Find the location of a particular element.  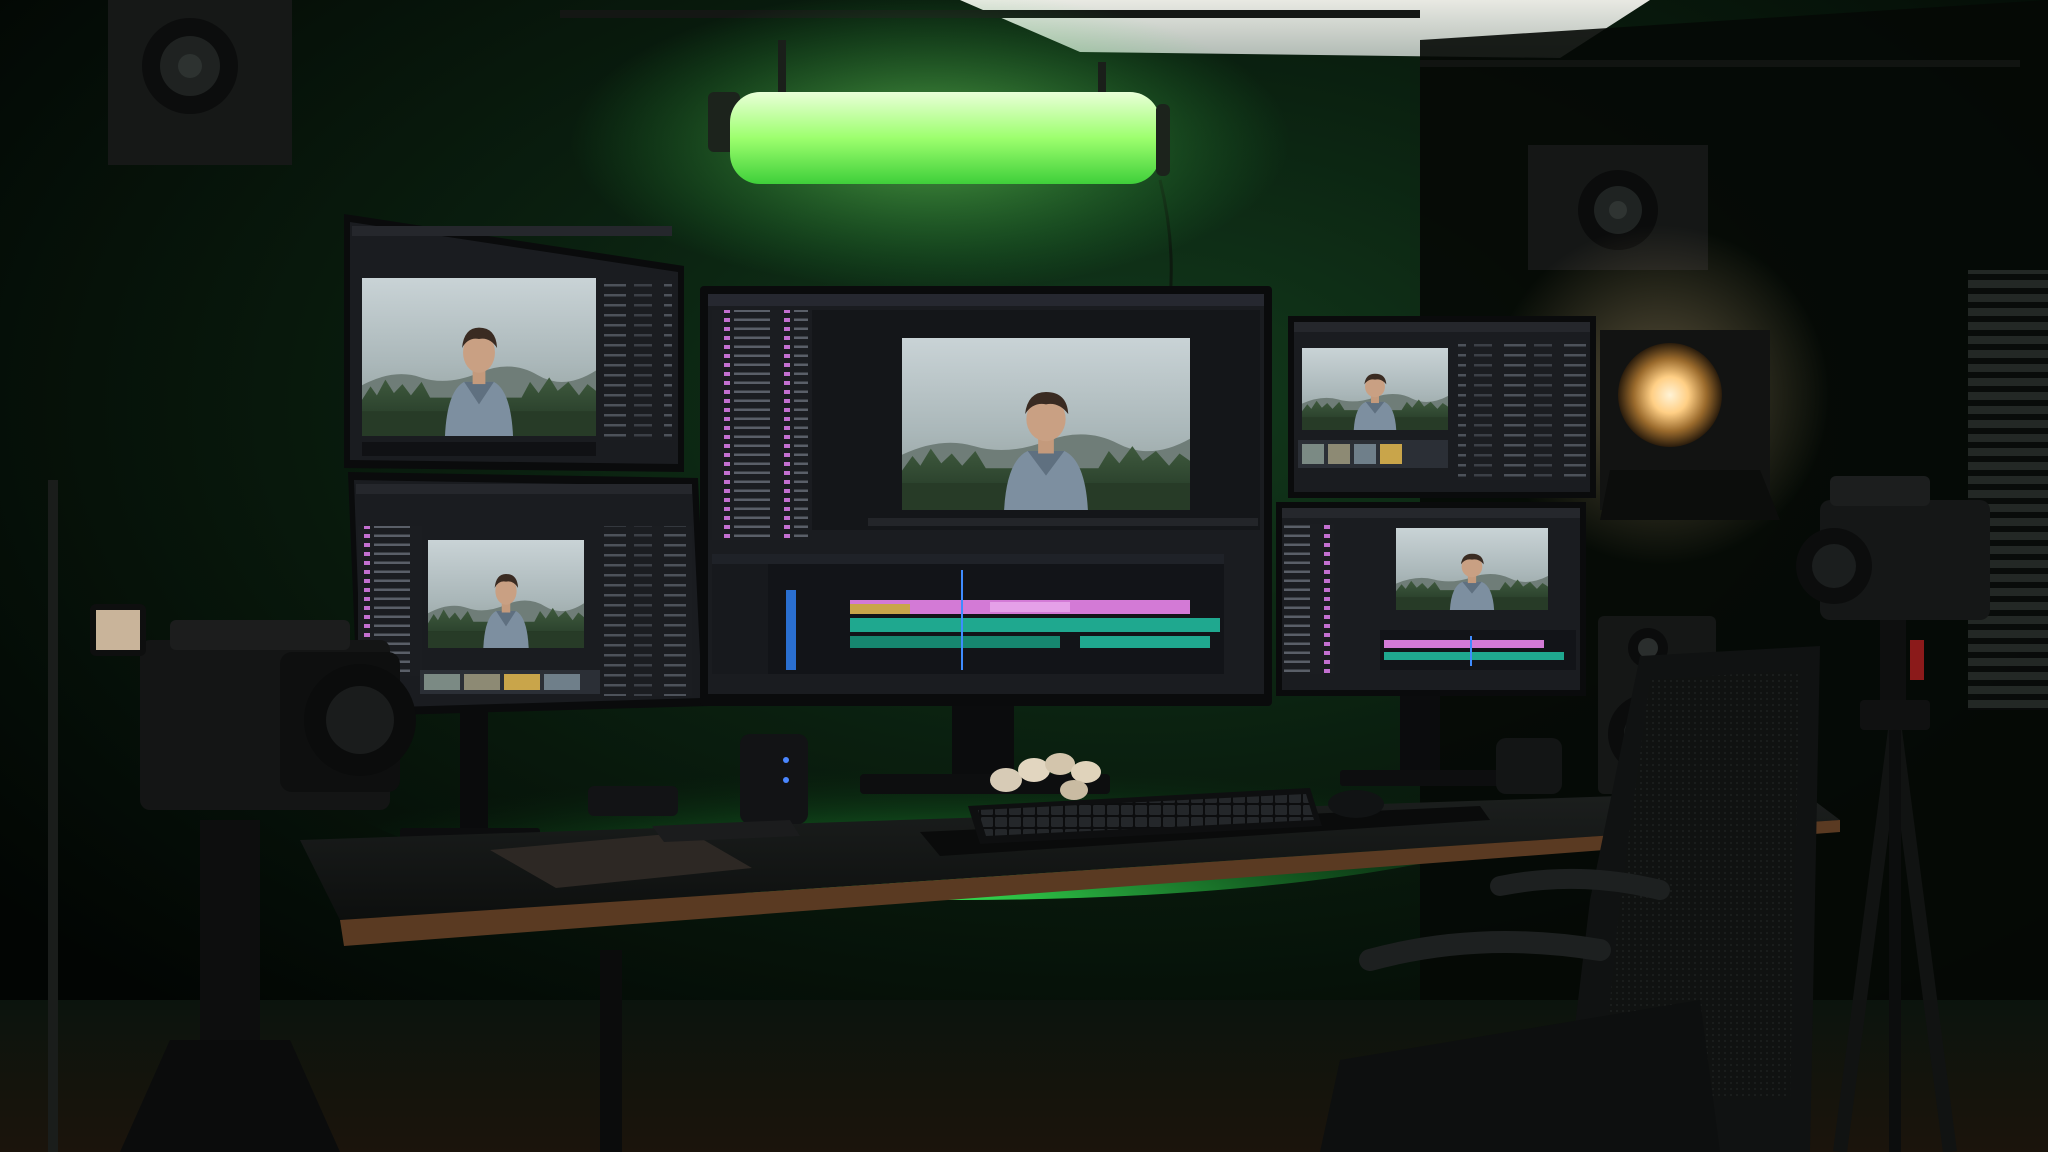

light-stand is located at coordinates (53, 816).